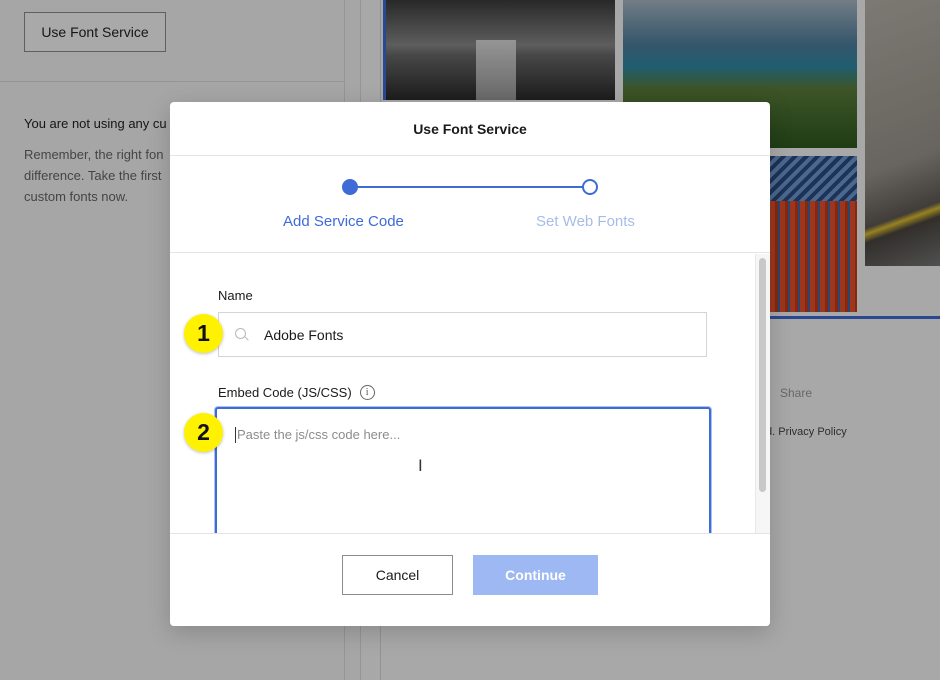 This screenshot has height=680, width=940. I want to click on name-input: Adobe Fonts, so click(462, 334).